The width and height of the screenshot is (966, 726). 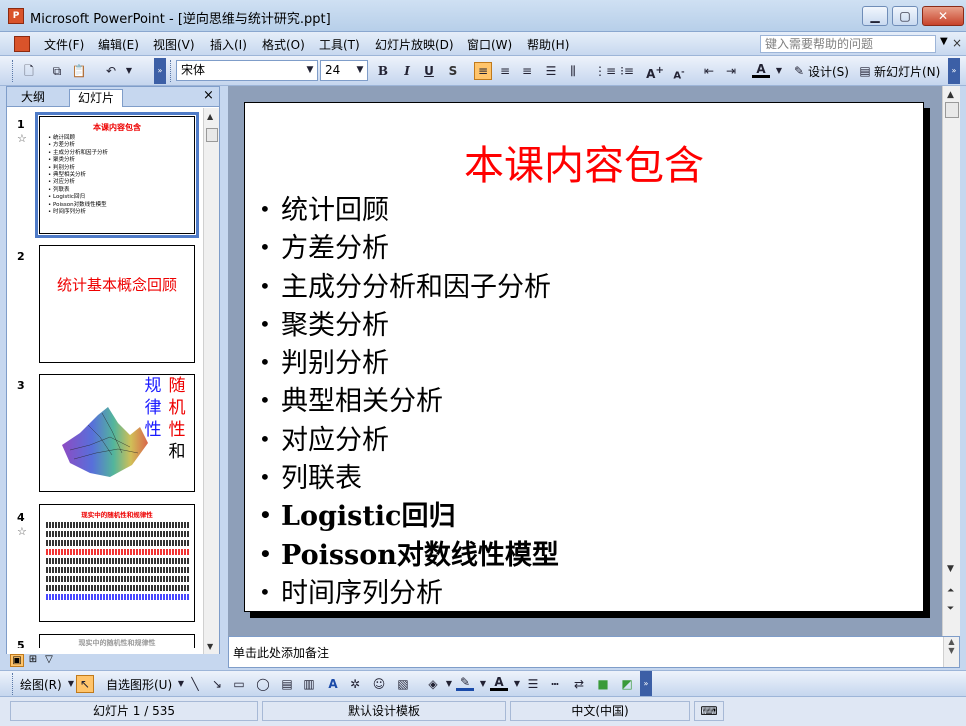 What do you see at coordinates (409, 325) in the screenshot?
I see `slide-bullet-item: • 聚类分析` at bounding box center [409, 325].